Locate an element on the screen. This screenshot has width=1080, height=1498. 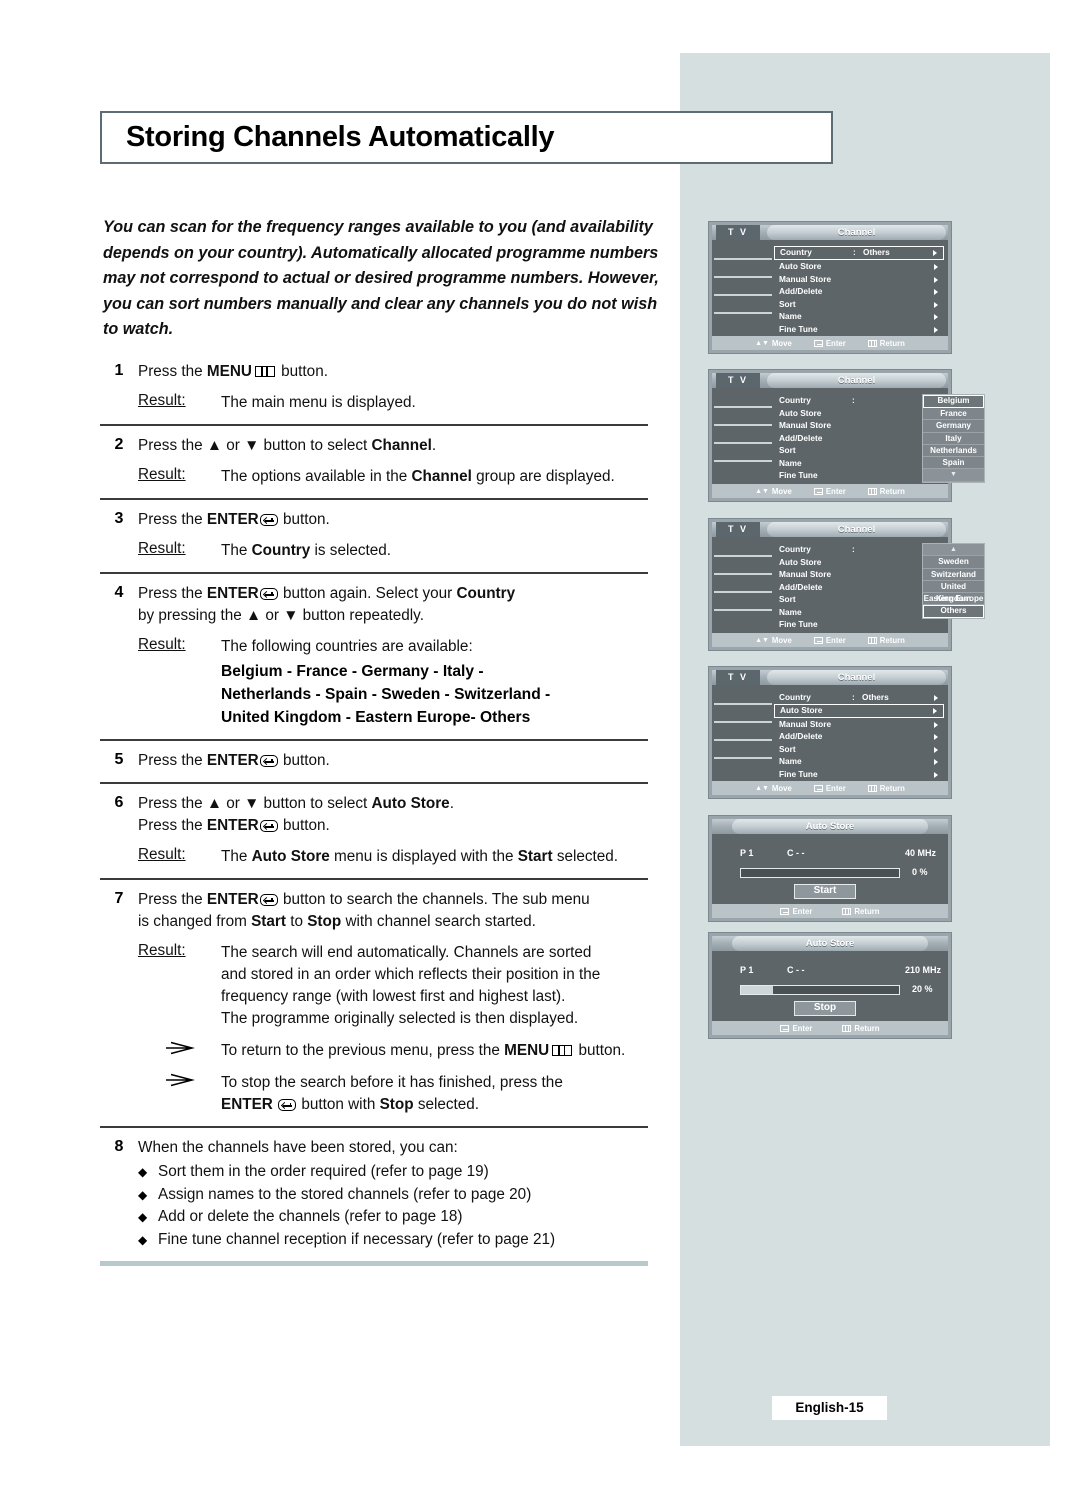
osd-decor-lines is located at coordinates (745, 585).